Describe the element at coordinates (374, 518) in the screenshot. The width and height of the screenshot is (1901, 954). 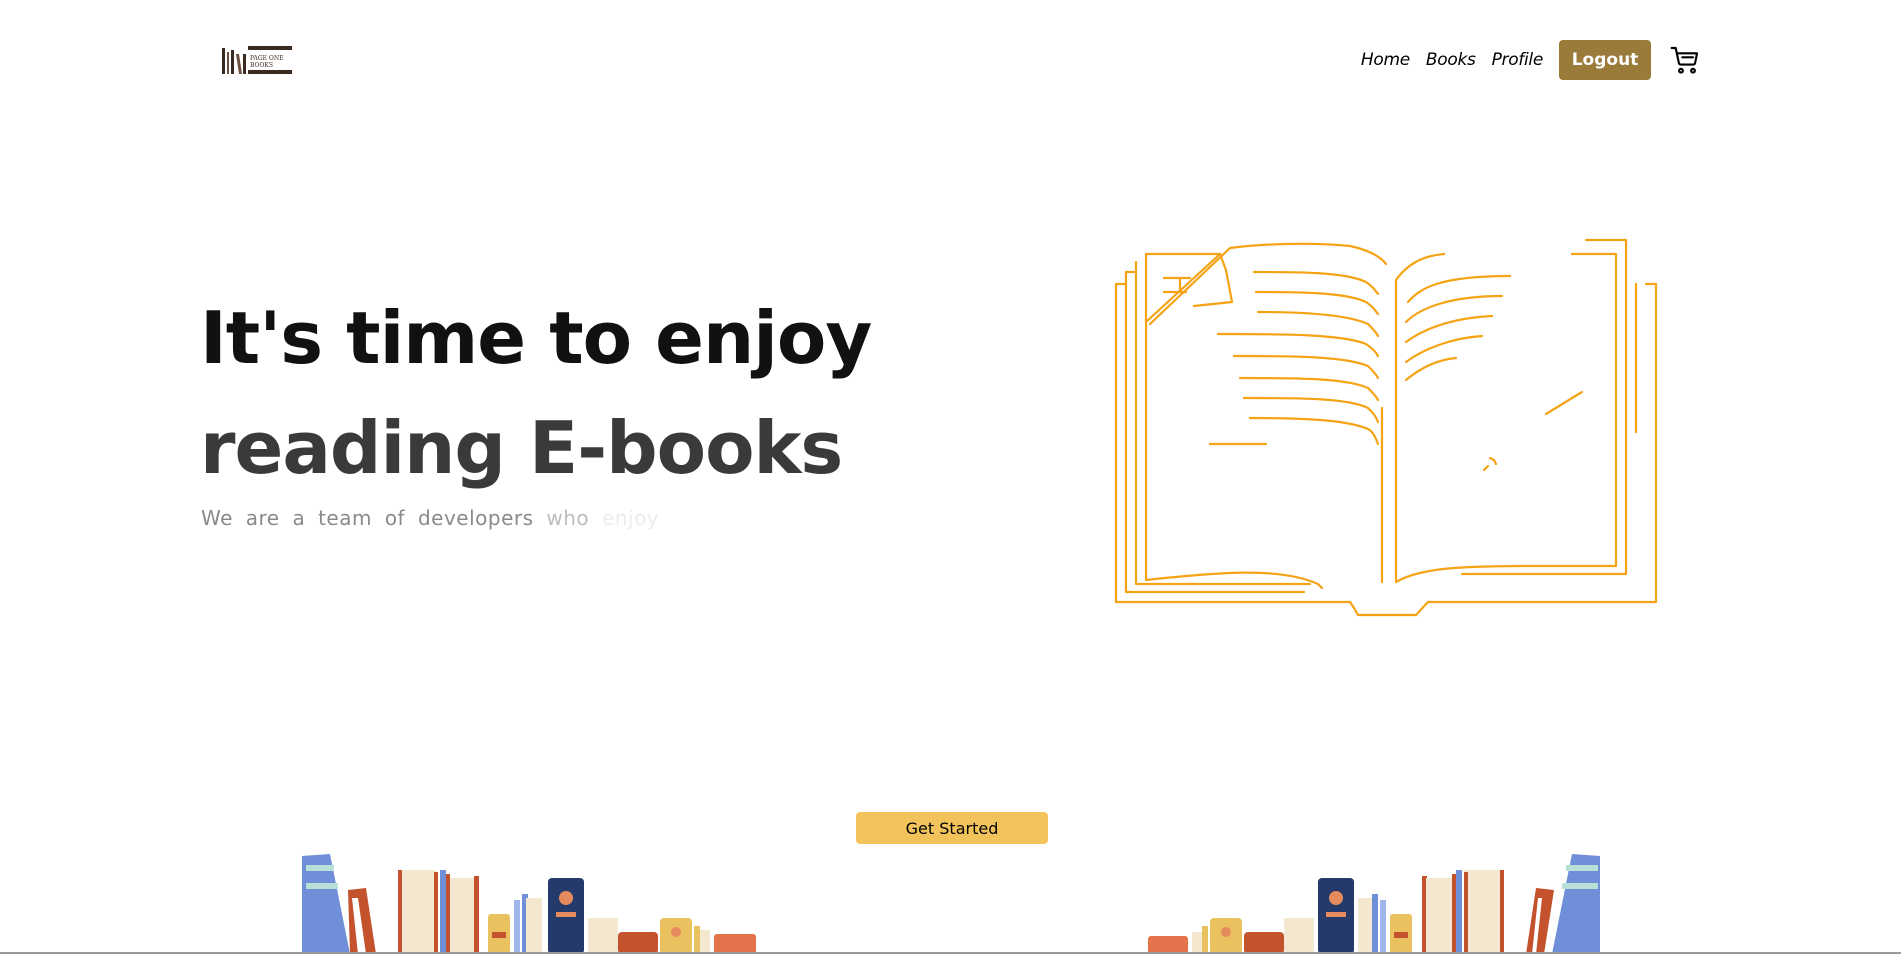
I see `hero-subtitle-text: We are a team of developers` at that location.